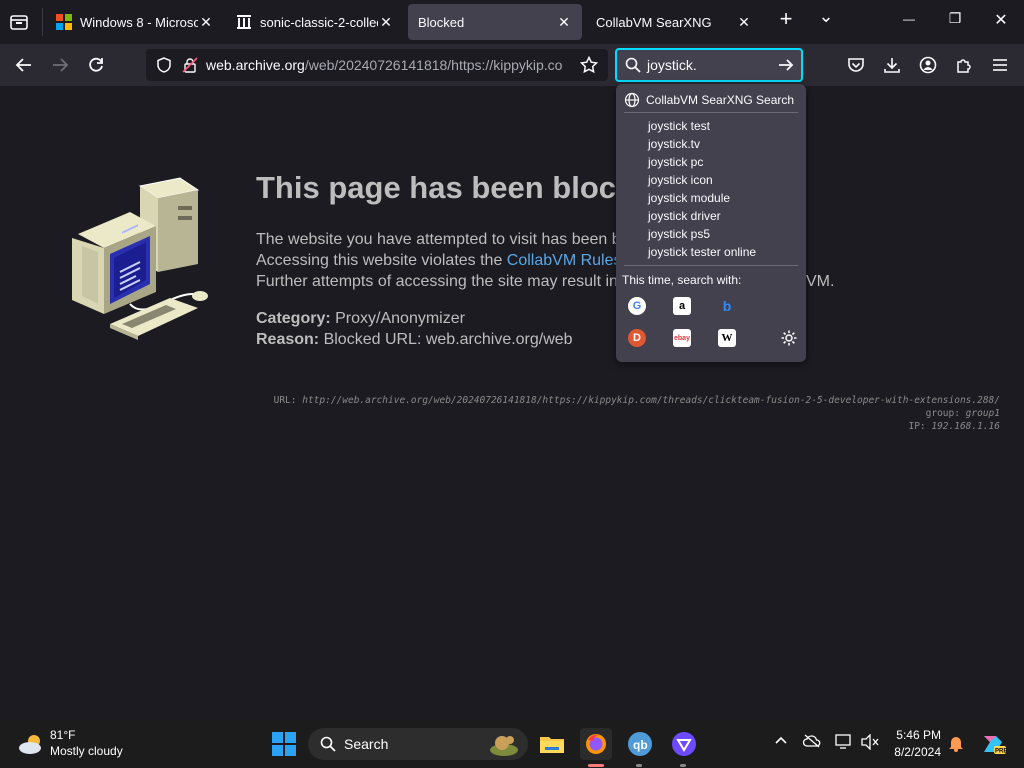 Image resolution: width=1024 pixels, height=768 pixels. Describe the element at coordinates (956, 744) in the screenshot. I see `notification-bell-icon` at that location.